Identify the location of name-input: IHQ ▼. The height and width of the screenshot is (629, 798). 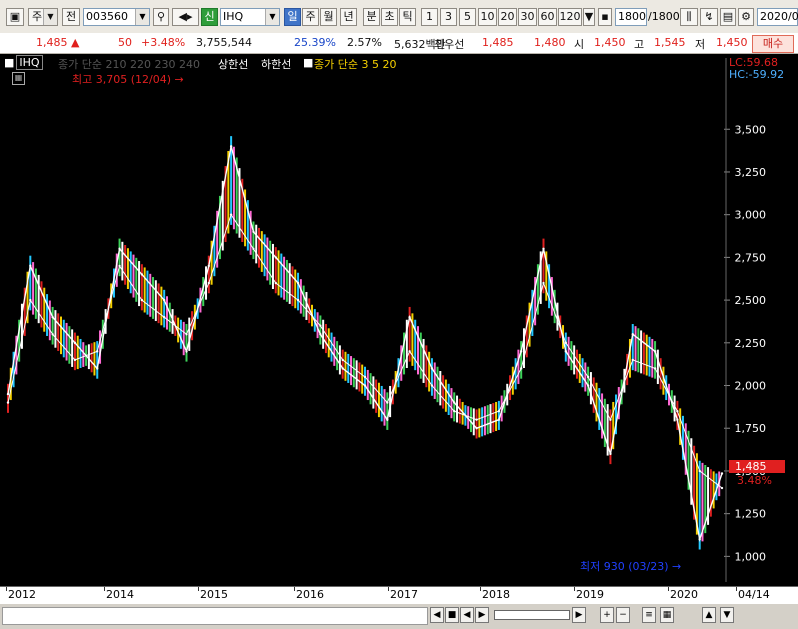
(250, 17).